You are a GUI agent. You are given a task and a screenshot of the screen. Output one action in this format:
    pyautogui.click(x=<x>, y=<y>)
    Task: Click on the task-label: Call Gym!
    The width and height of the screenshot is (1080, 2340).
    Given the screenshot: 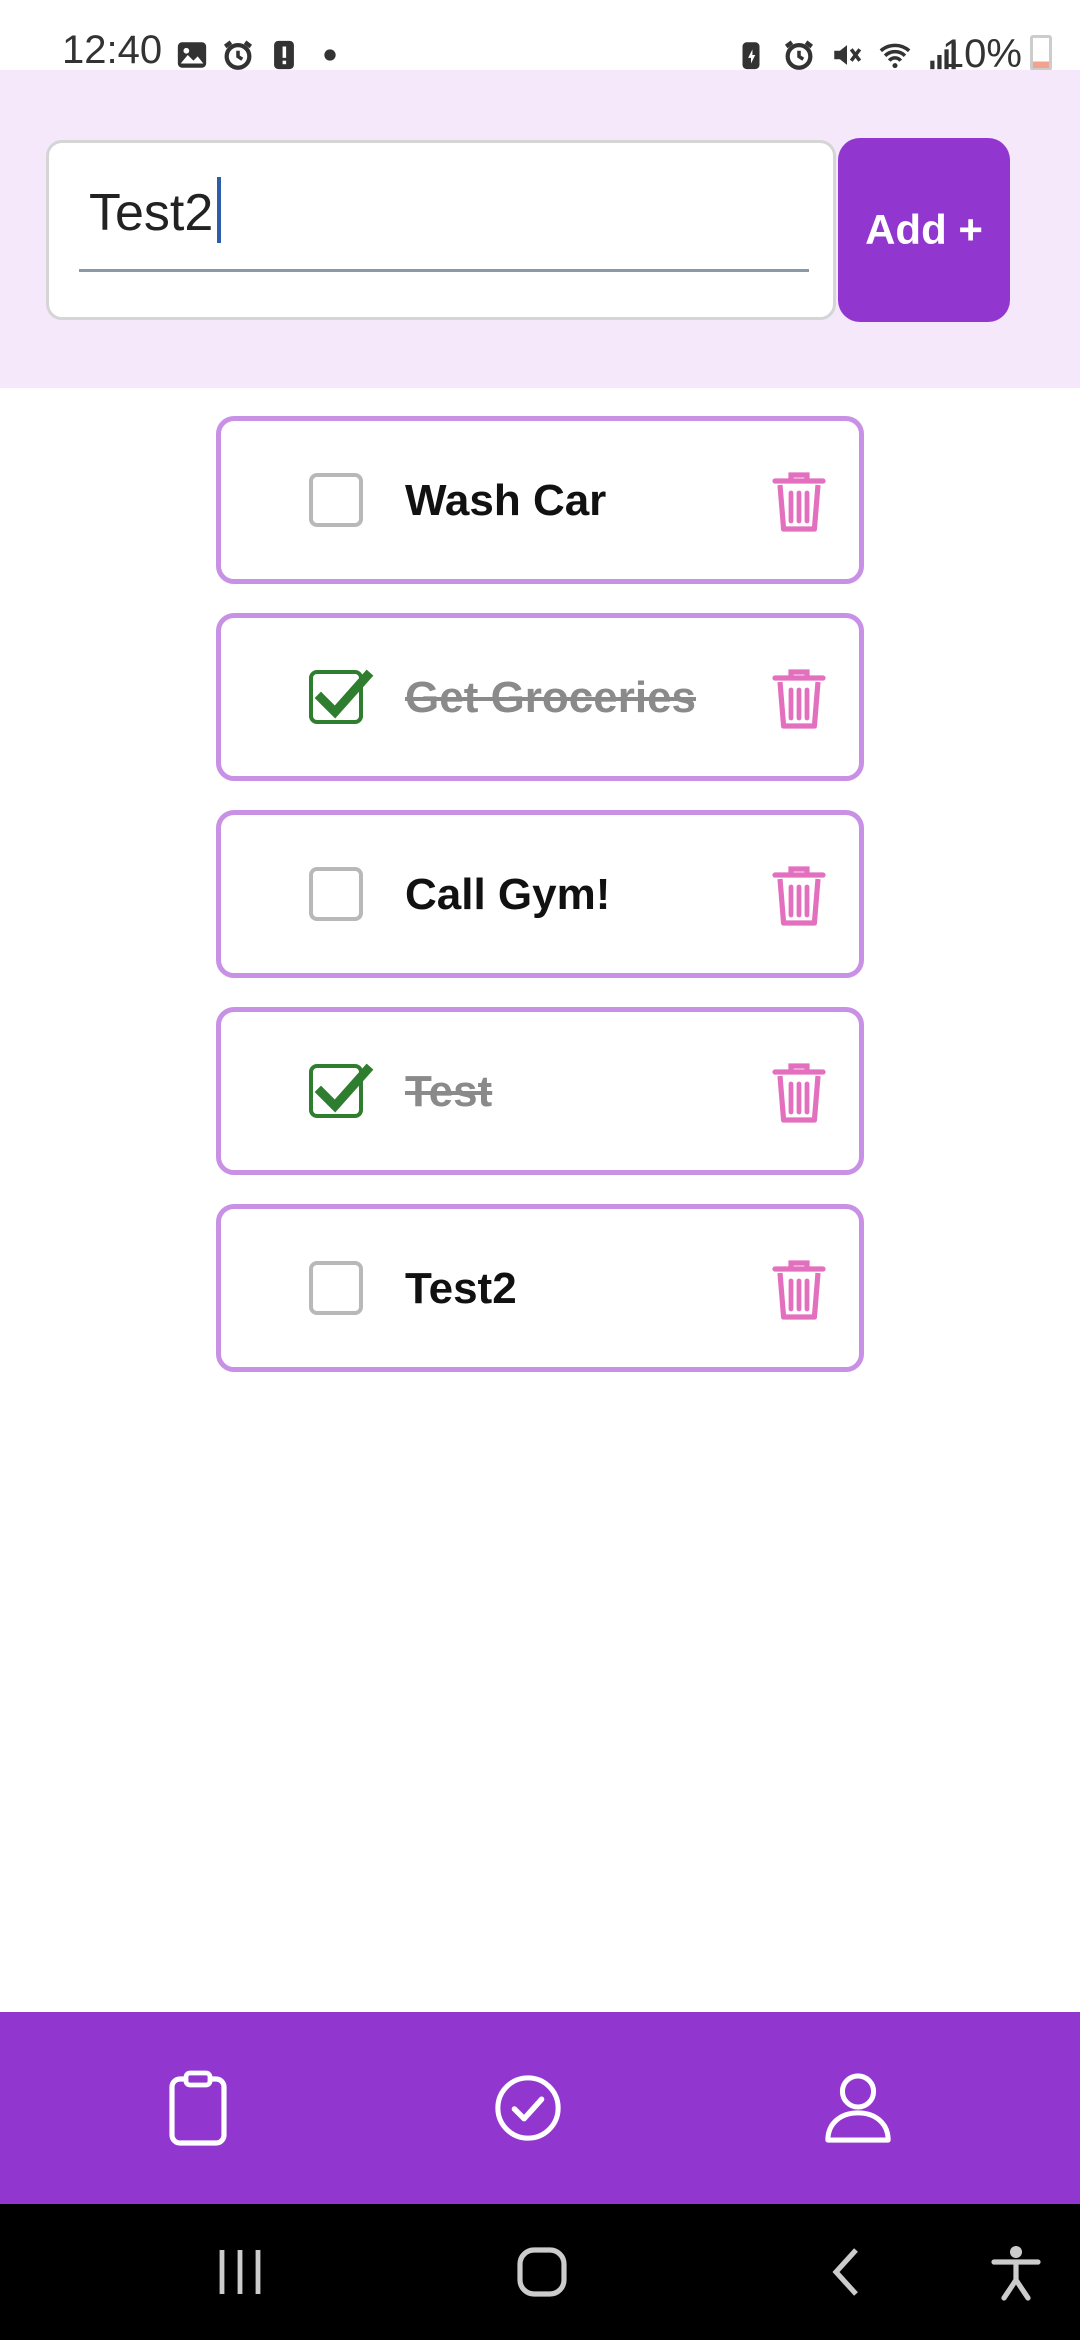 What is the action you would take?
    pyautogui.click(x=508, y=894)
    